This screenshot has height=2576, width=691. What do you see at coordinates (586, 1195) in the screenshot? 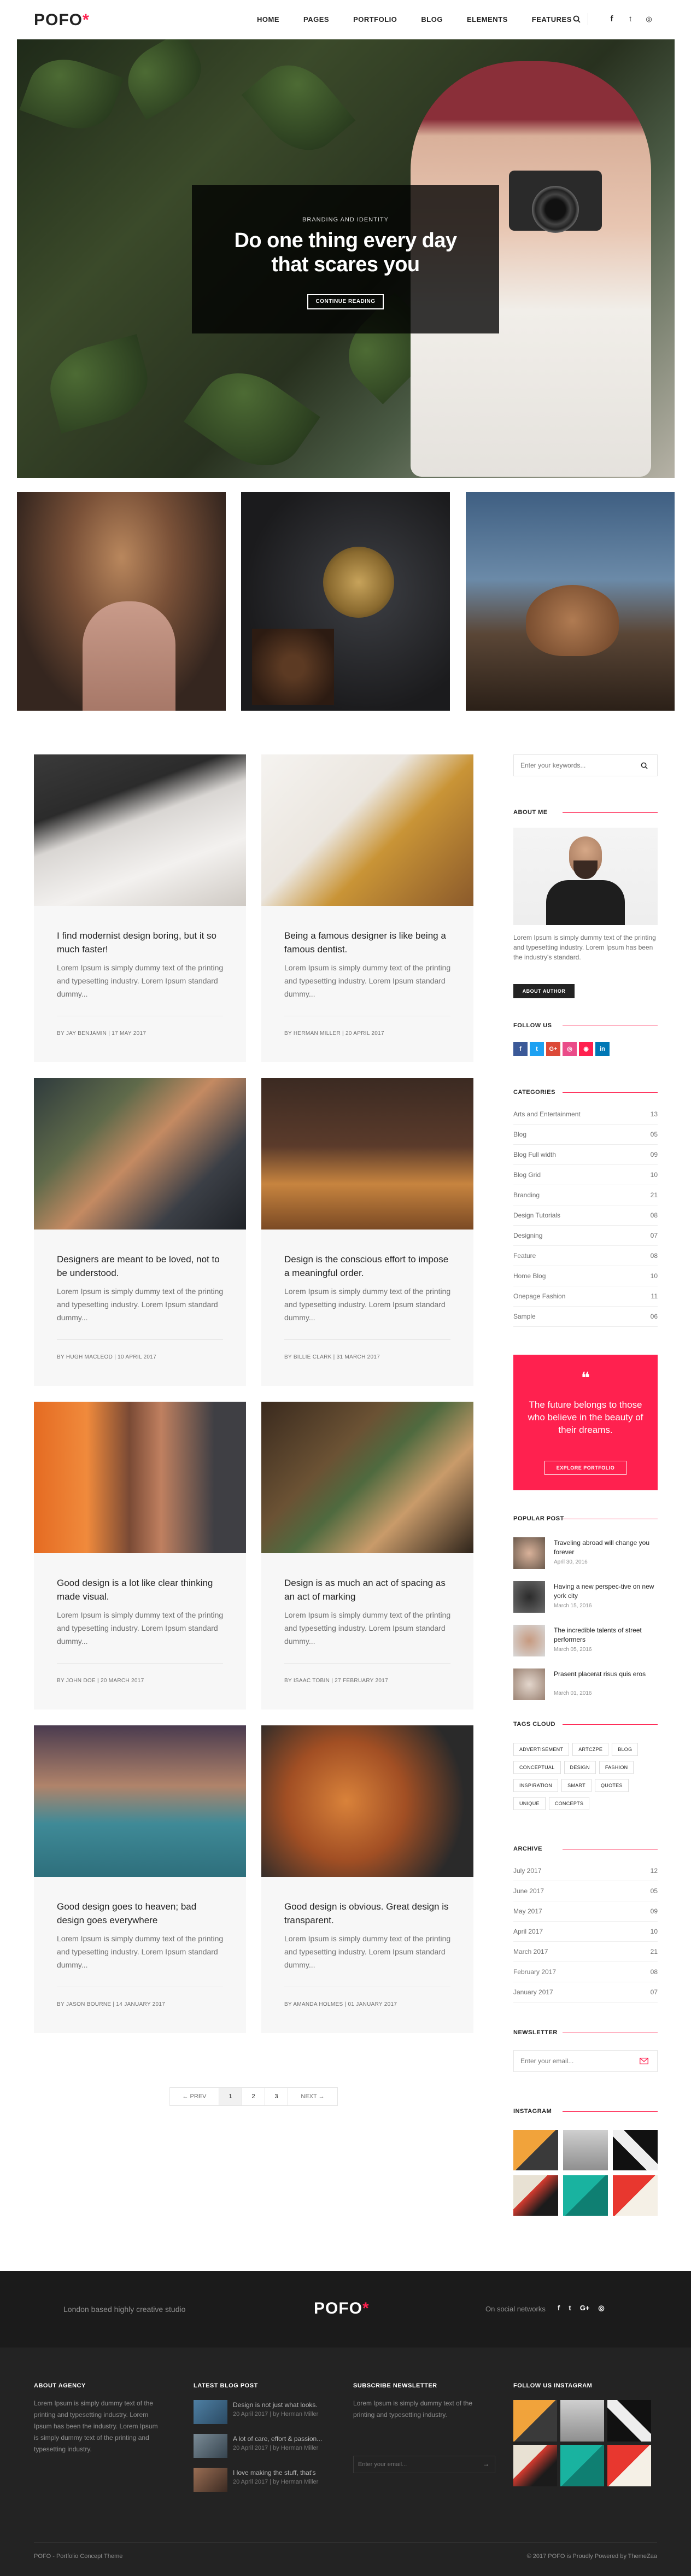
I see `category-item: Branding 21` at bounding box center [586, 1195].